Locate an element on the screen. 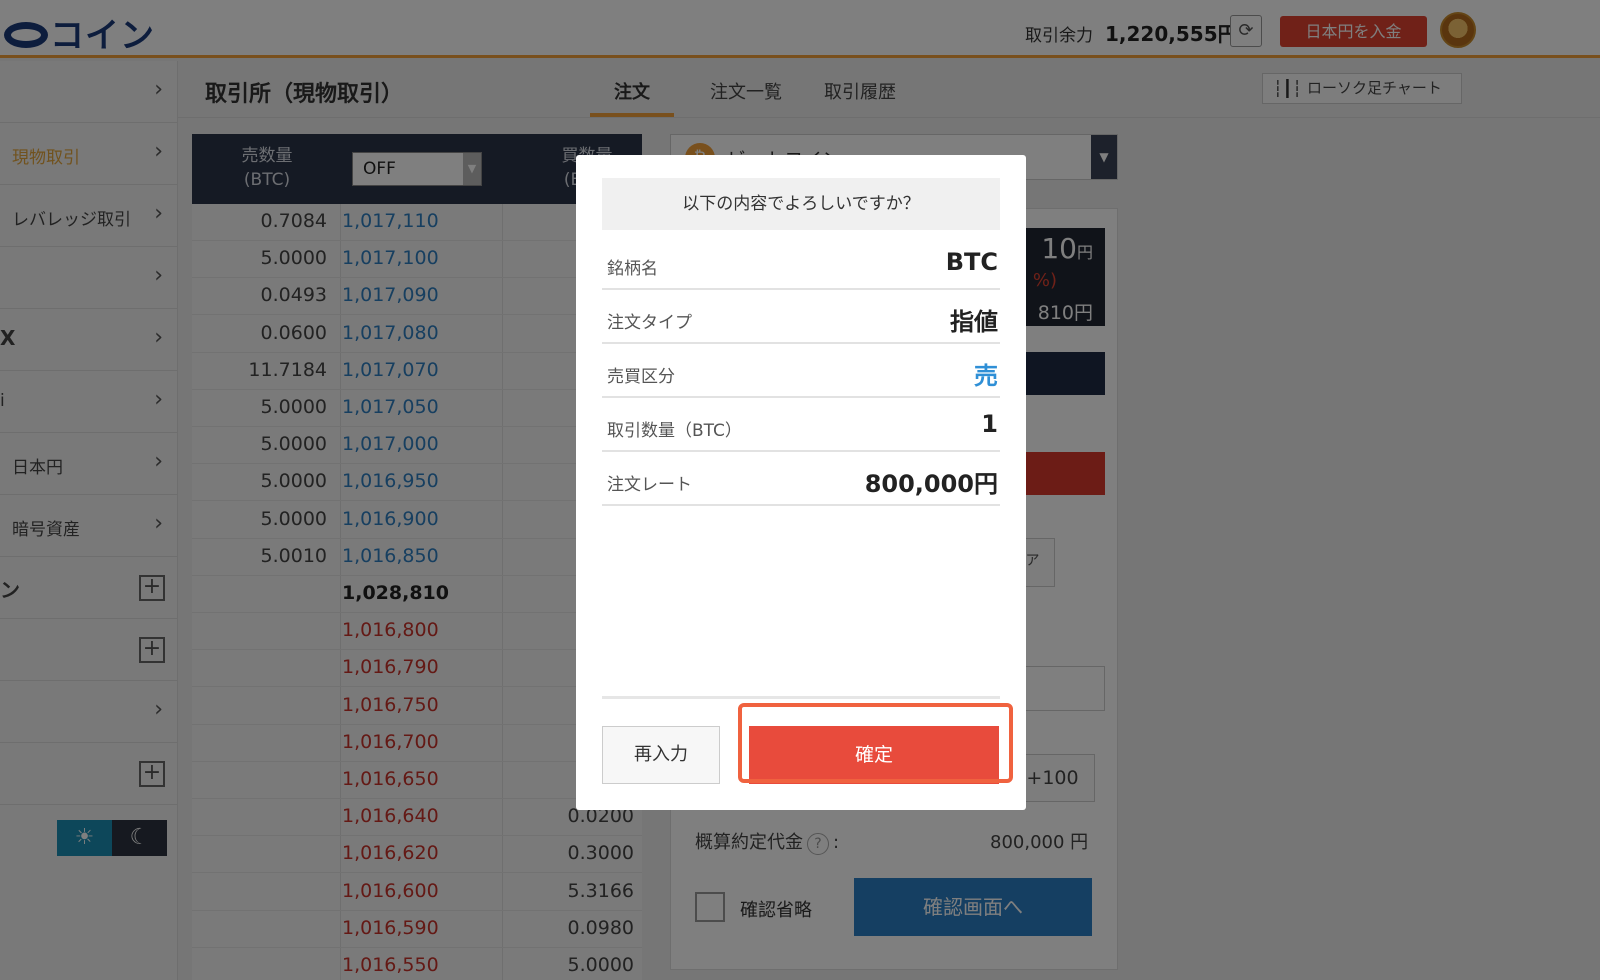 This screenshot has height=980, width=1600. dialog-question: 以下の内容でよろしいですか？ is located at coordinates (801, 204).